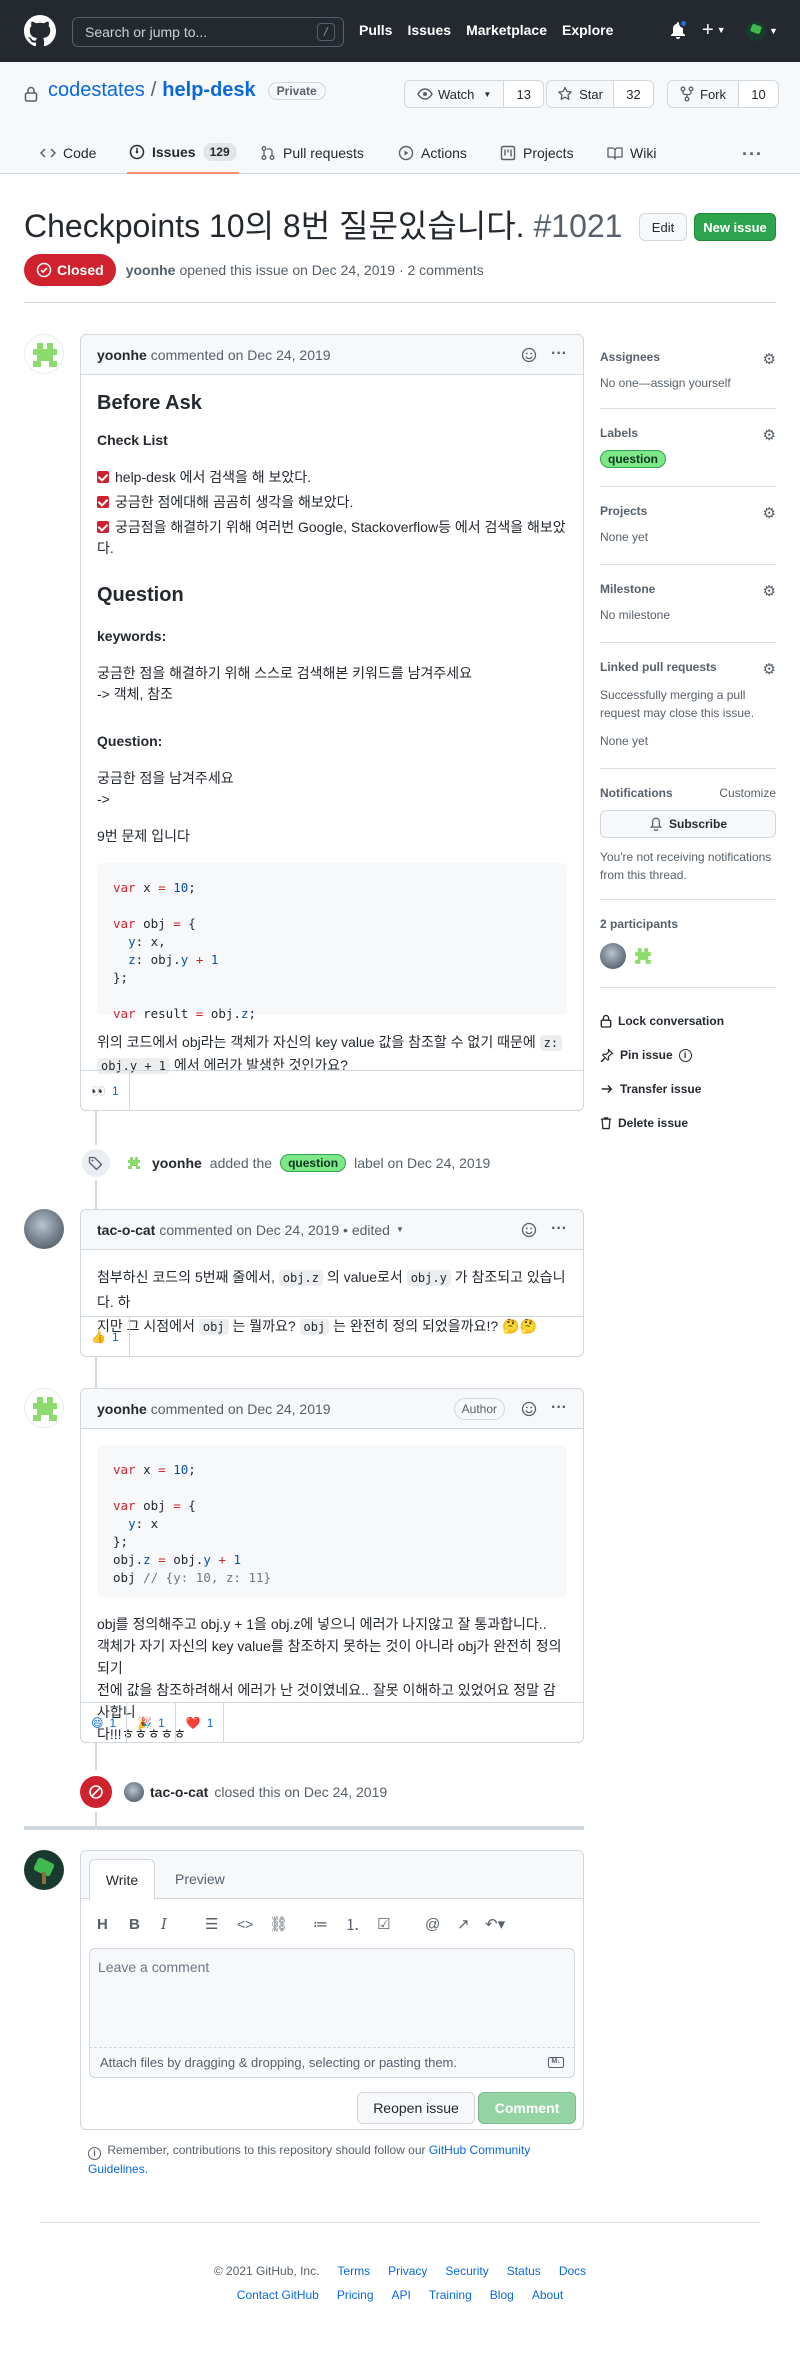 The height and width of the screenshot is (2368, 800). Describe the element at coordinates (355, 2295) in the screenshot. I see `footer-link: Pricing` at that location.